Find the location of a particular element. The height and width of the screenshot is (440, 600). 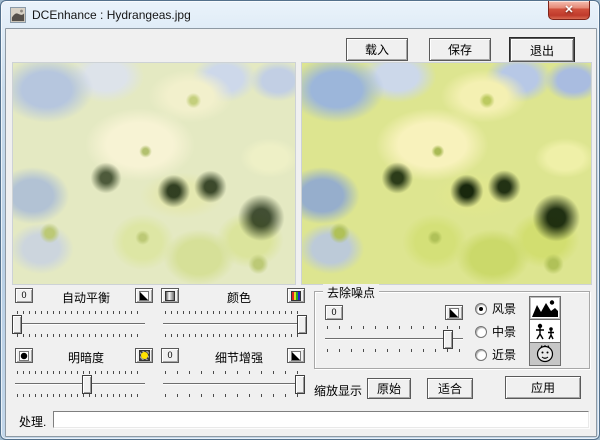

progress-bar is located at coordinates (321, 419).